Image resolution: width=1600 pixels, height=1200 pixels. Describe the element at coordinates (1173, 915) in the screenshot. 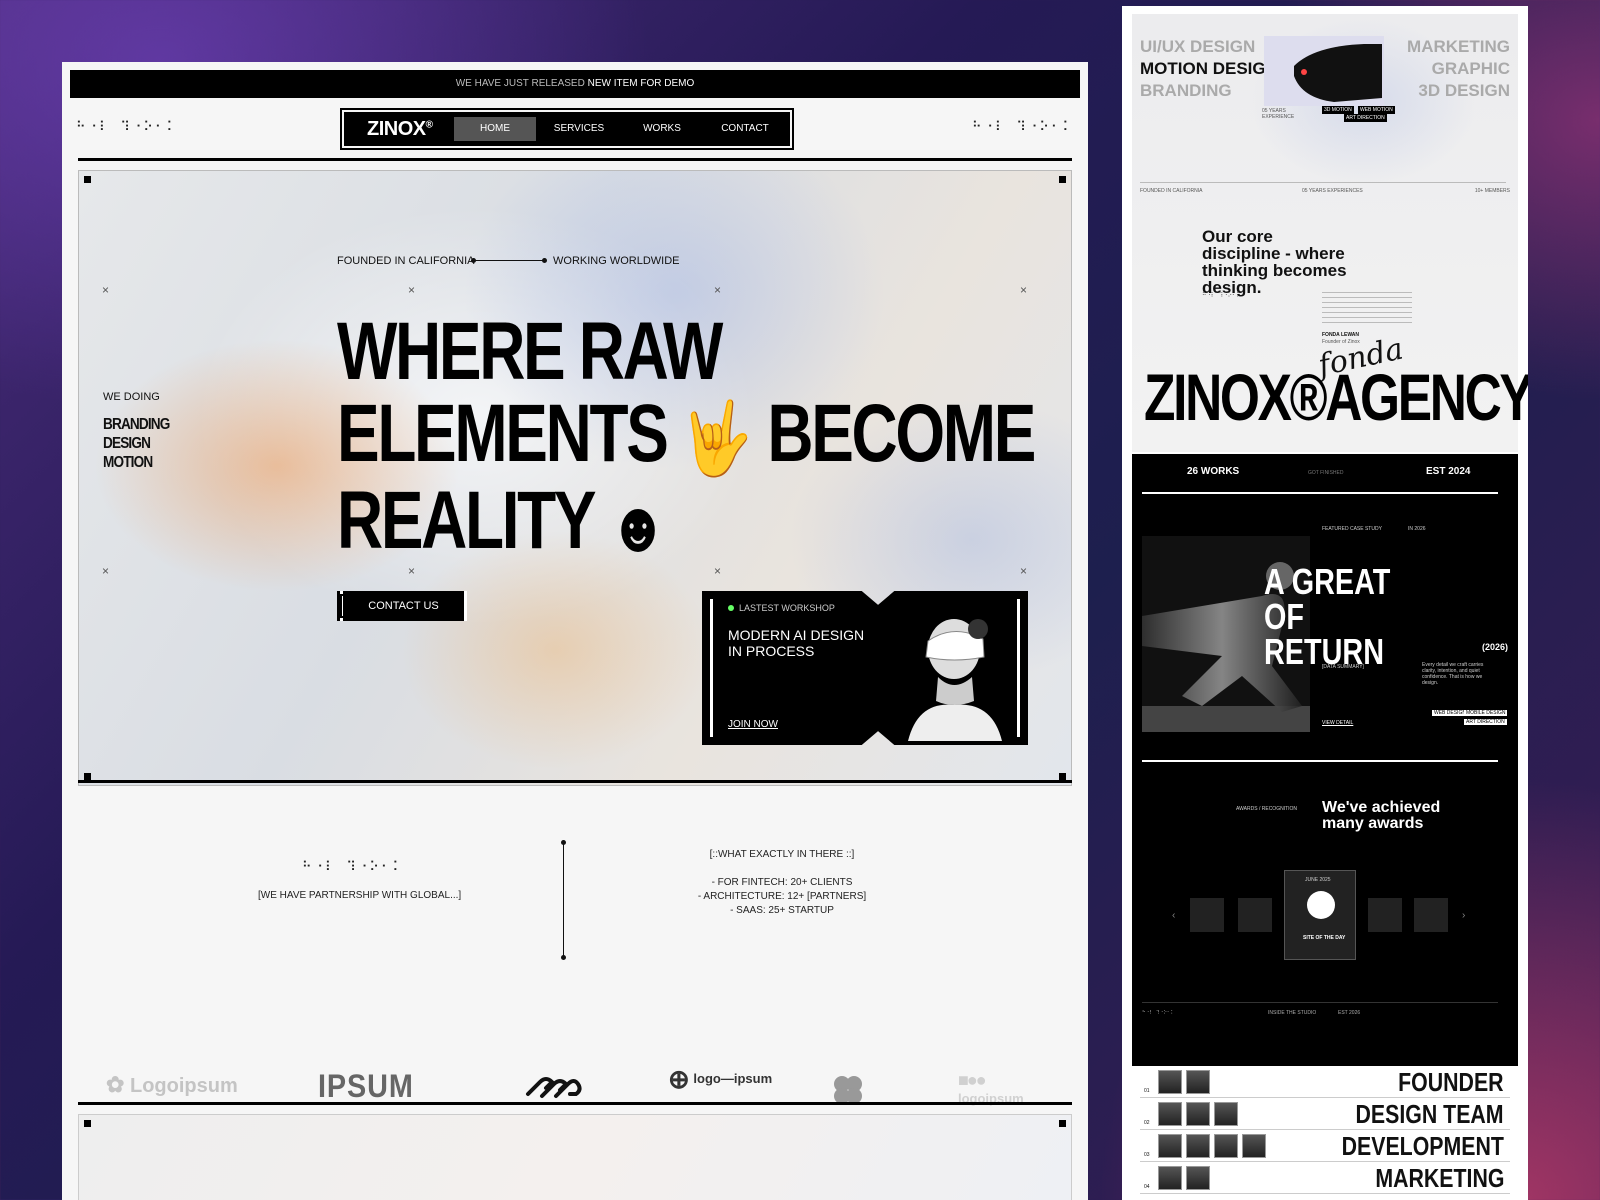

I see `carousel-prev-icon: ‹` at that location.